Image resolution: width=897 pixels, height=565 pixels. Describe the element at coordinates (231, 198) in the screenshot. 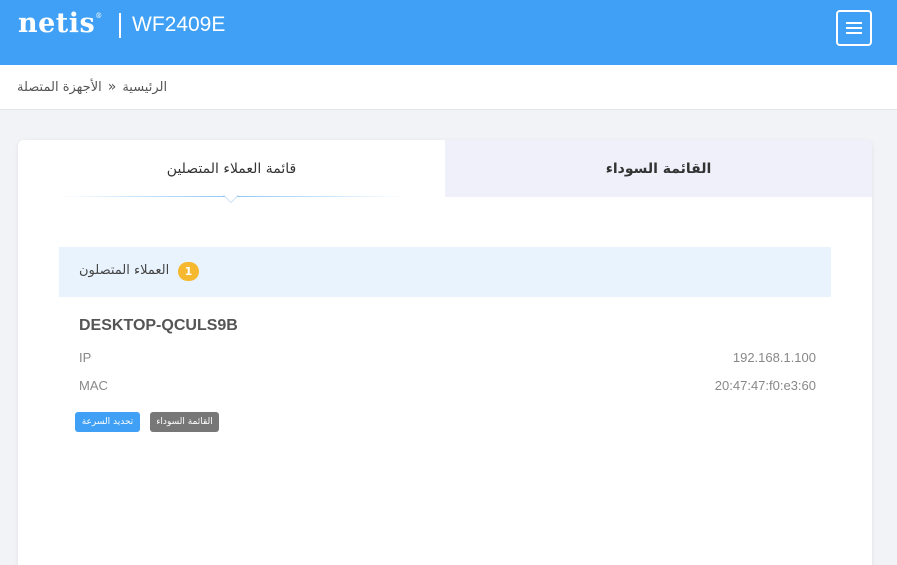

I see `active-tab-caret-inner` at that location.